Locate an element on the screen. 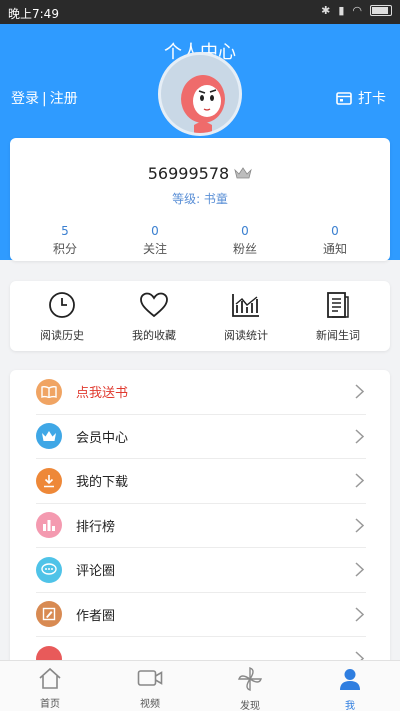 The image size is (400, 711). stat-label: 通知 is located at coordinates (334, 249).